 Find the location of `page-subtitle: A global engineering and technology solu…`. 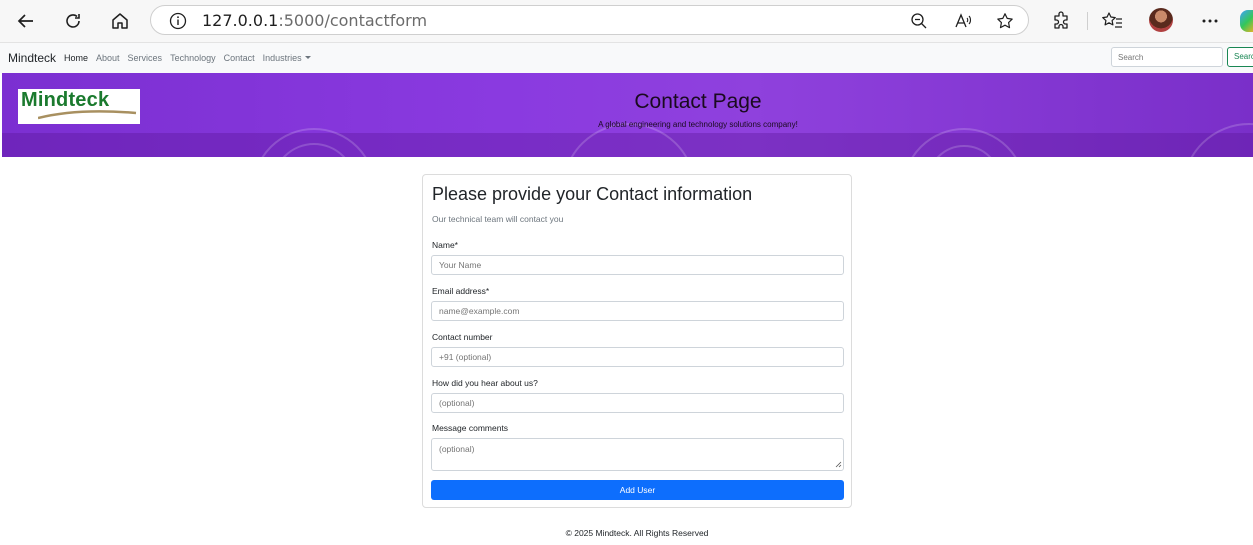

page-subtitle: A global engineering and technology solu… is located at coordinates (698, 124).